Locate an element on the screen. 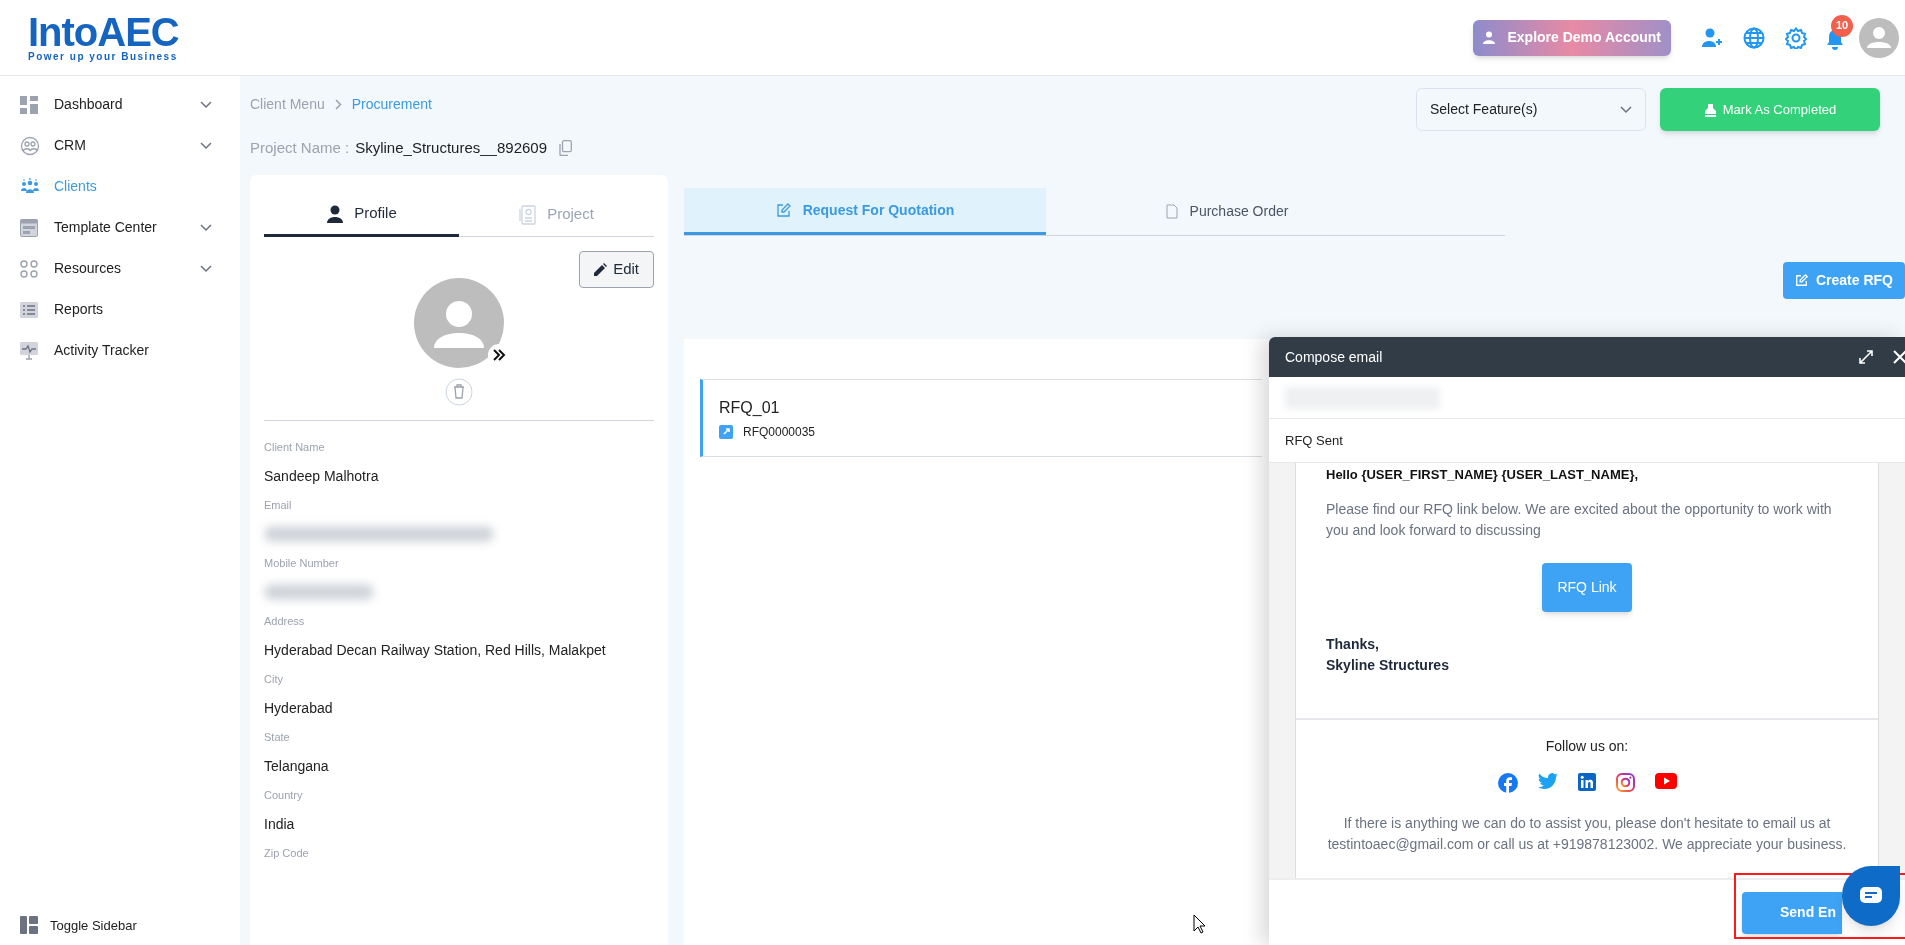 The height and width of the screenshot is (945, 1905). settings-icon is located at coordinates (1796, 37).